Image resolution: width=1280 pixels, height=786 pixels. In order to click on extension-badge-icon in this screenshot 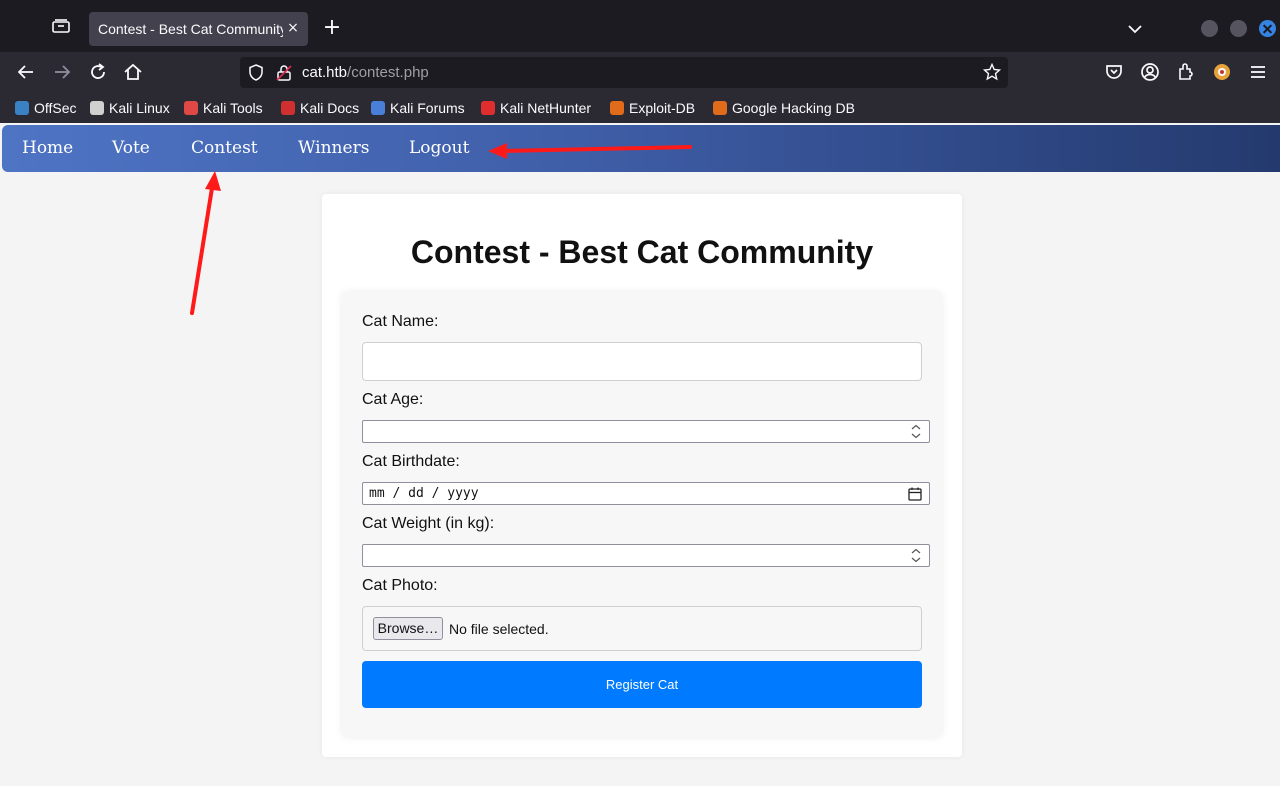, I will do `click(1222, 72)`.